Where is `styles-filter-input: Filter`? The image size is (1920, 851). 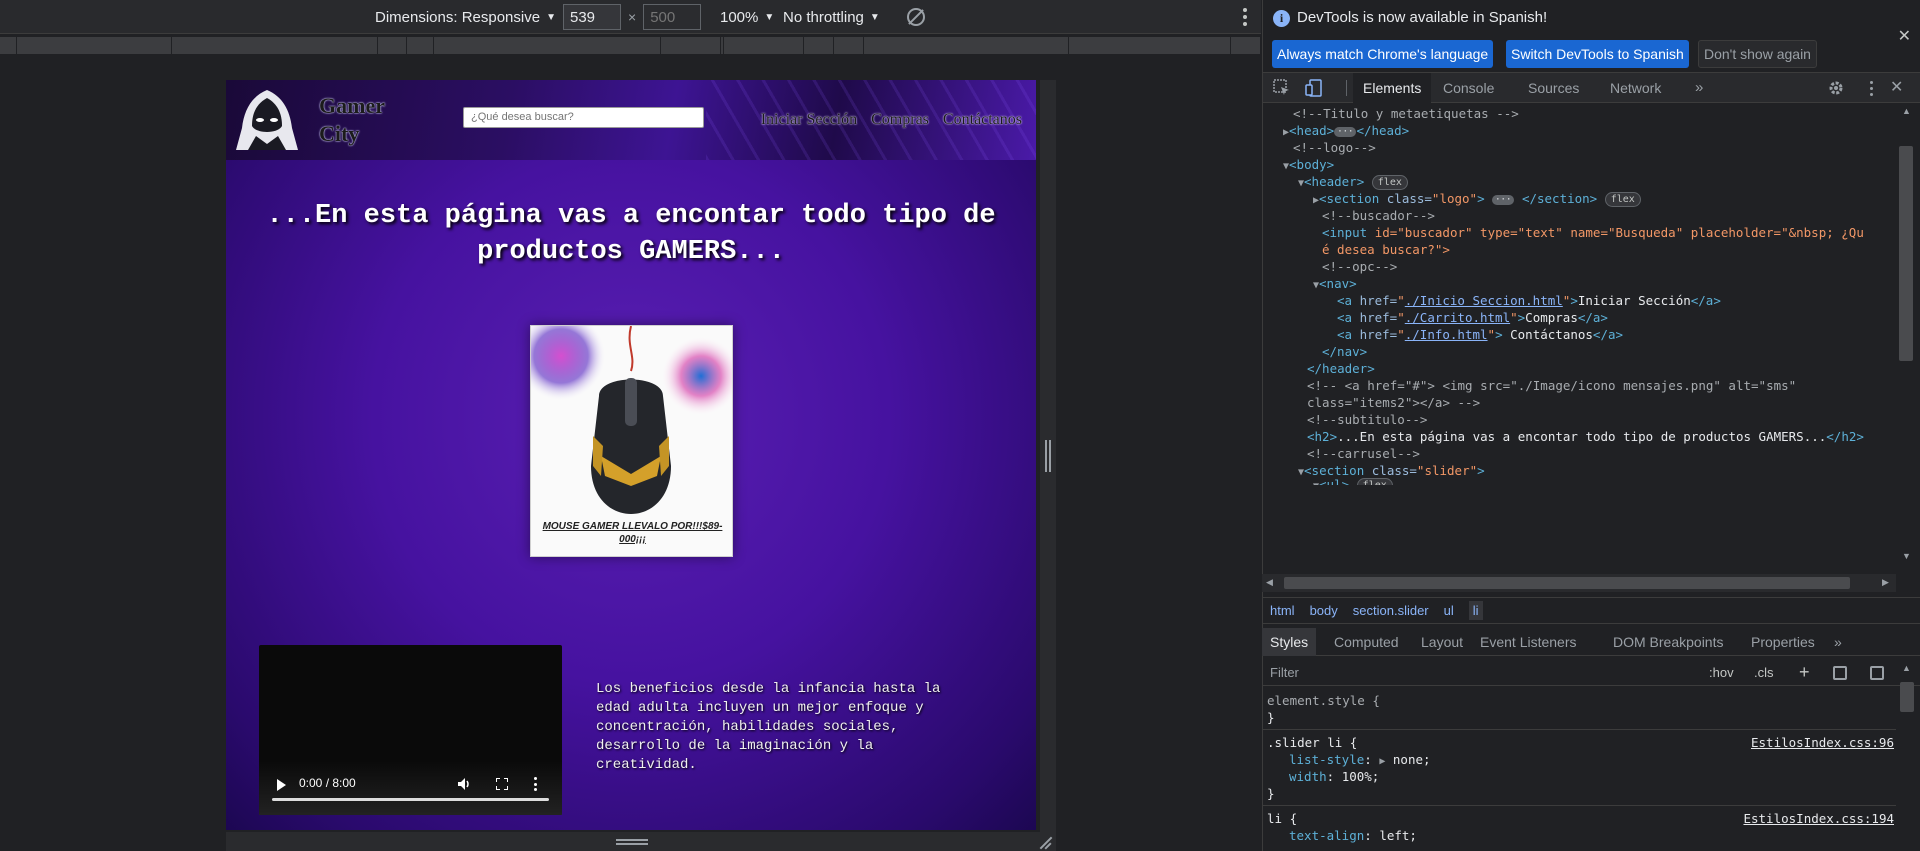
styles-filter-input: Filter is located at coordinates (1284, 672).